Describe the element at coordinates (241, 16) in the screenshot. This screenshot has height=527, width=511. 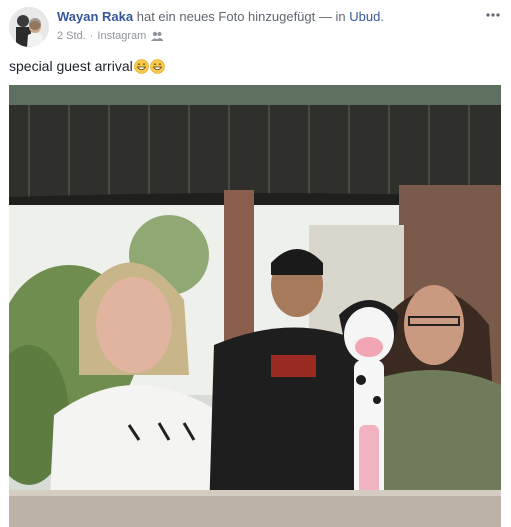
I see `post-action-text: hat ein neues Foto hinzugefügt — in` at that location.